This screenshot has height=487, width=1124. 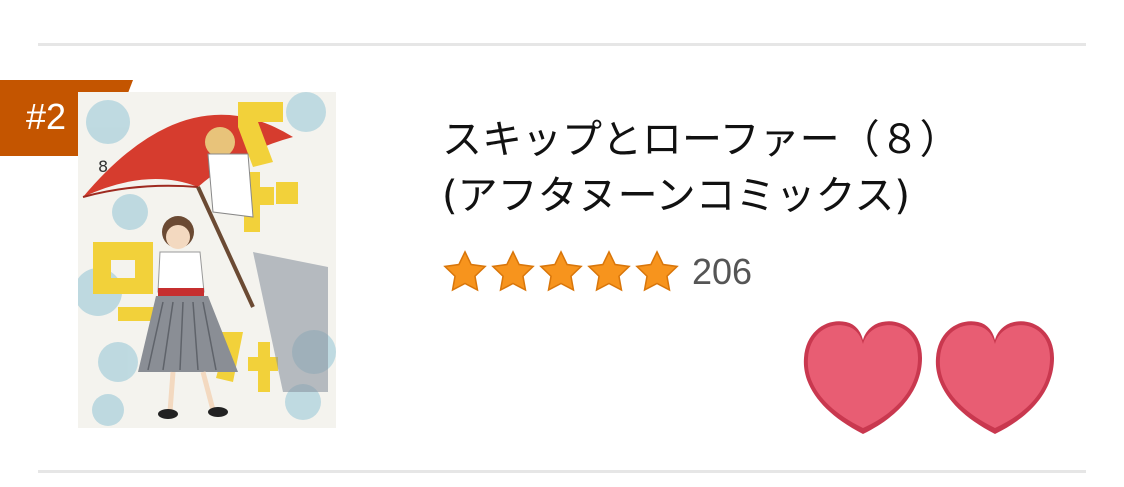 I want to click on svg-text: 8, so click(x=103, y=166).